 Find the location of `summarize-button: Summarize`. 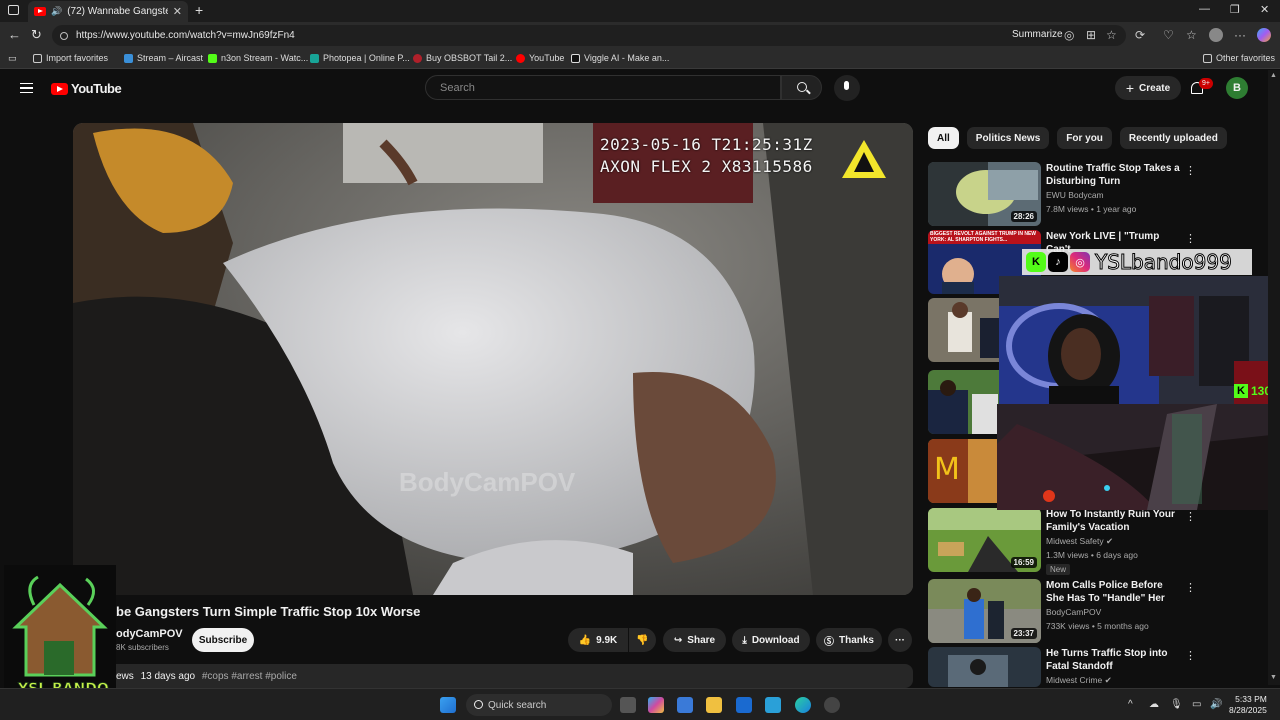

summarize-button: Summarize is located at coordinates (1037, 34).